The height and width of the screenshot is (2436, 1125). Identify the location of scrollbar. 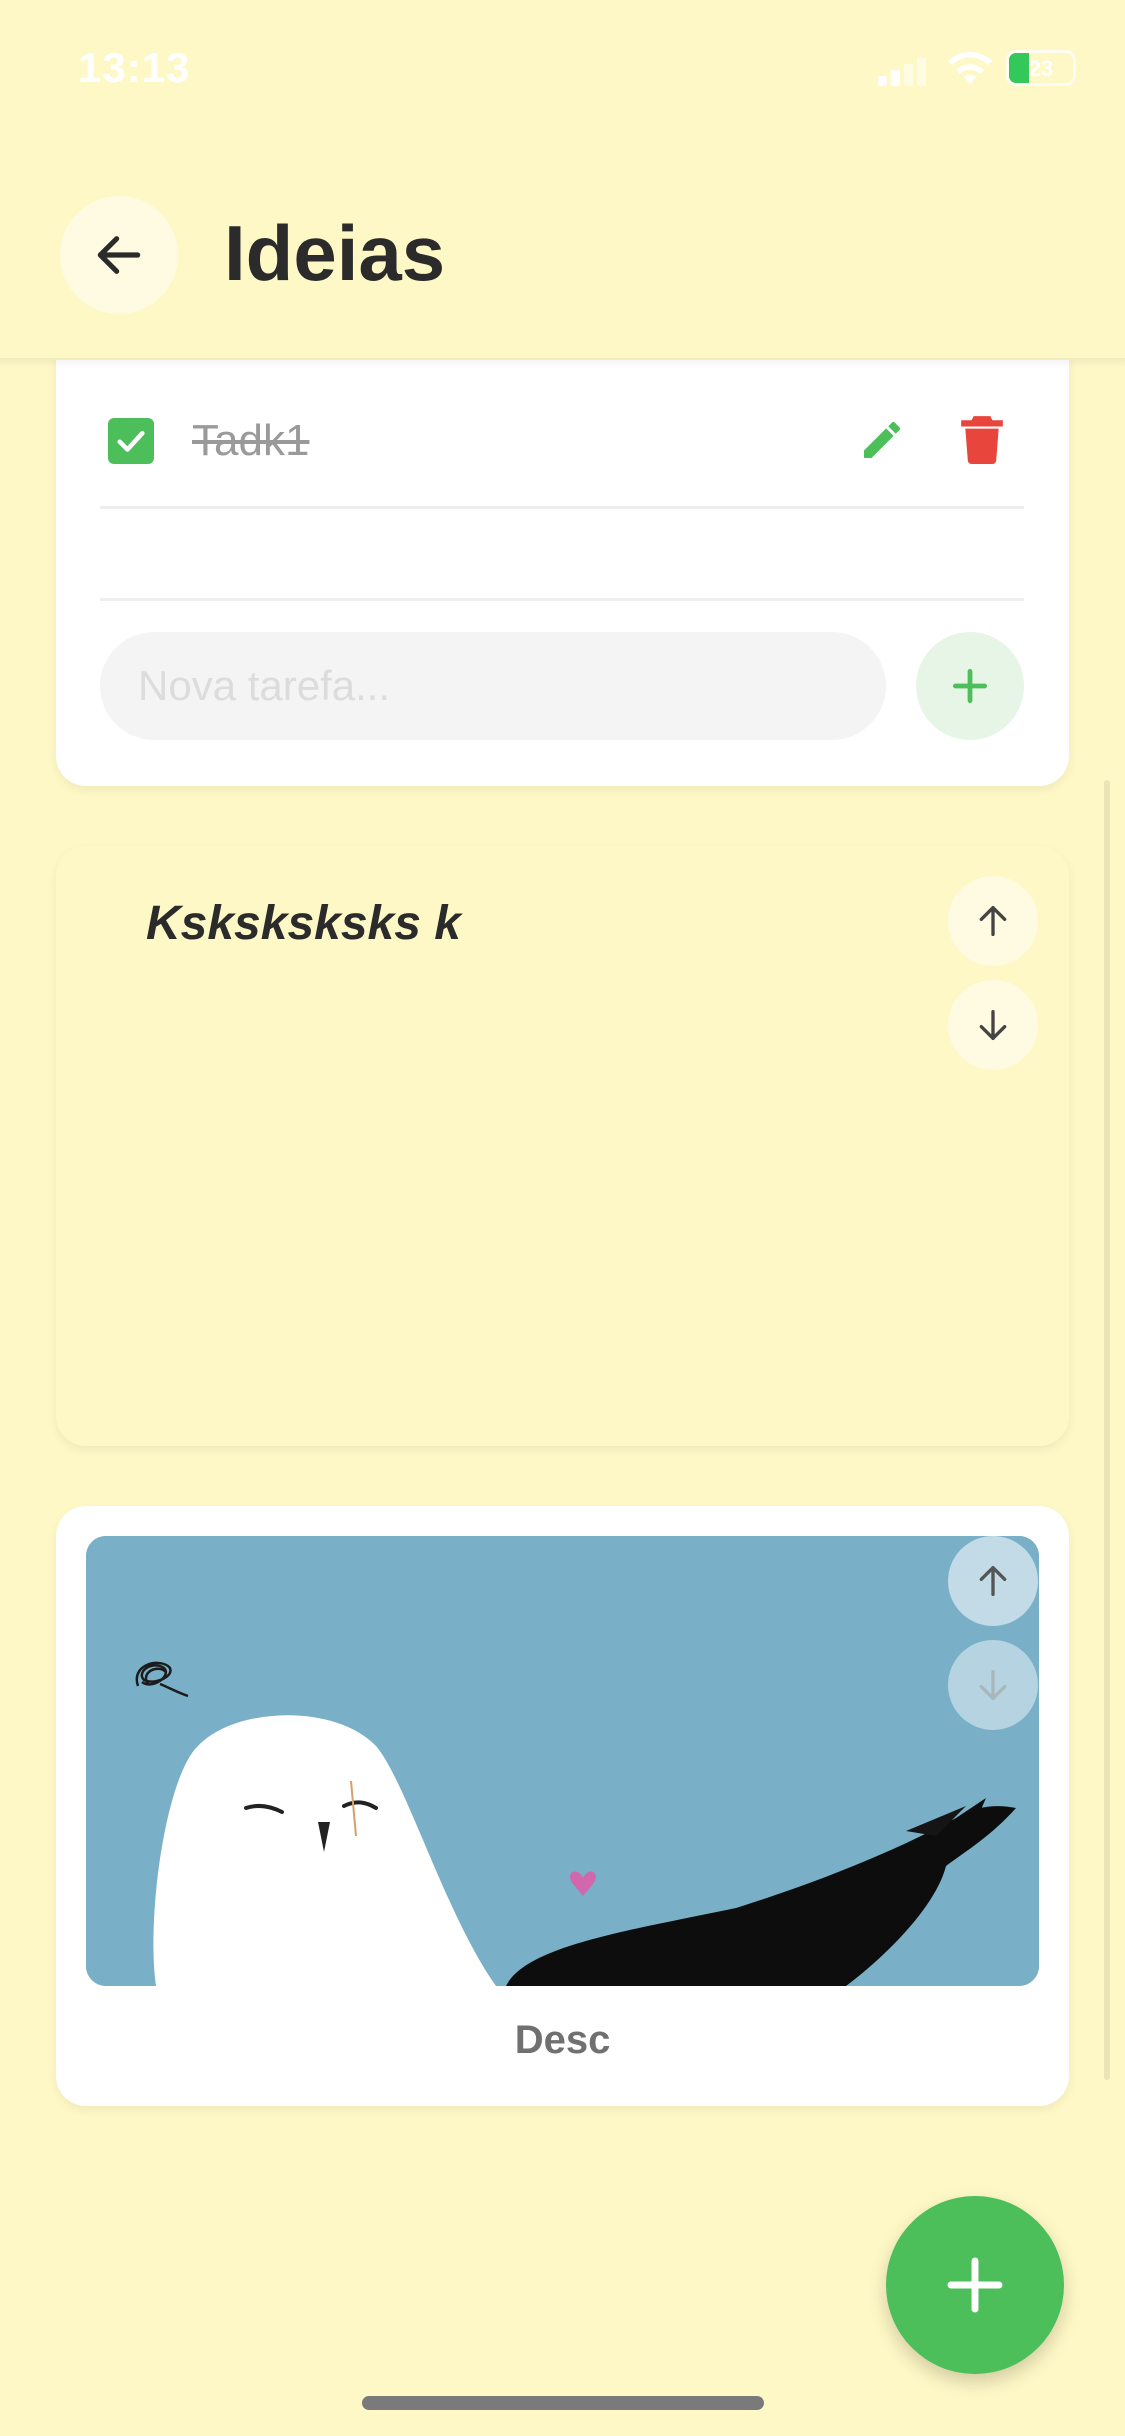
(1107, 1430).